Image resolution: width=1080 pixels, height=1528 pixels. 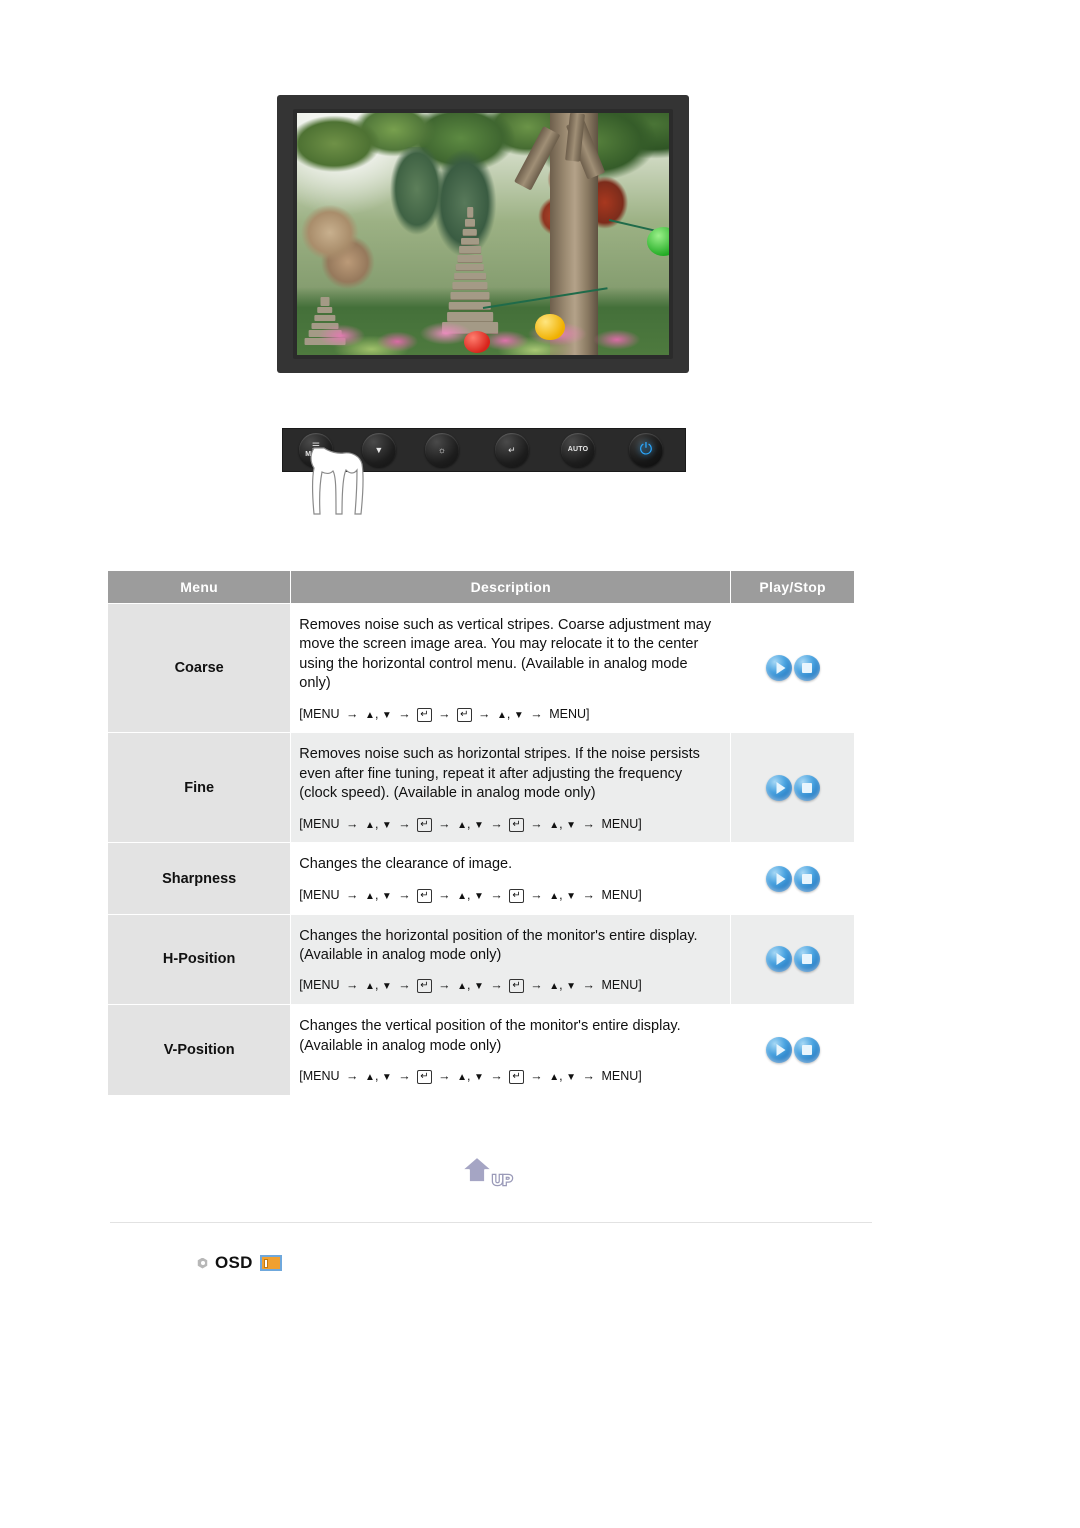 I want to click on row-menu-name: H-Position, so click(x=199, y=959).